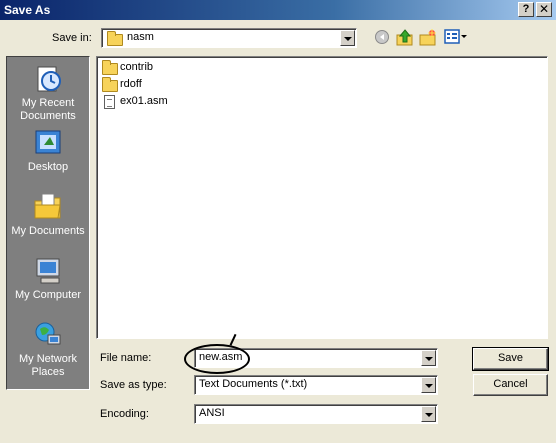 The width and height of the screenshot is (556, 443). Describe the element at coordinates (212, 413) in the screenshot. I see `encoding-value: ANSI` at that location.